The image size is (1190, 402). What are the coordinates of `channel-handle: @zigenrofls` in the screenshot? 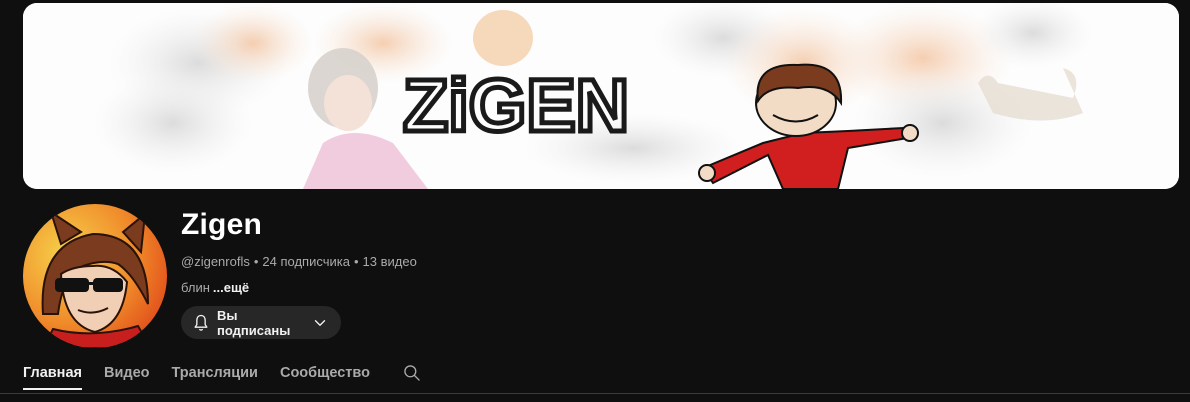 It's located at (215, 261).